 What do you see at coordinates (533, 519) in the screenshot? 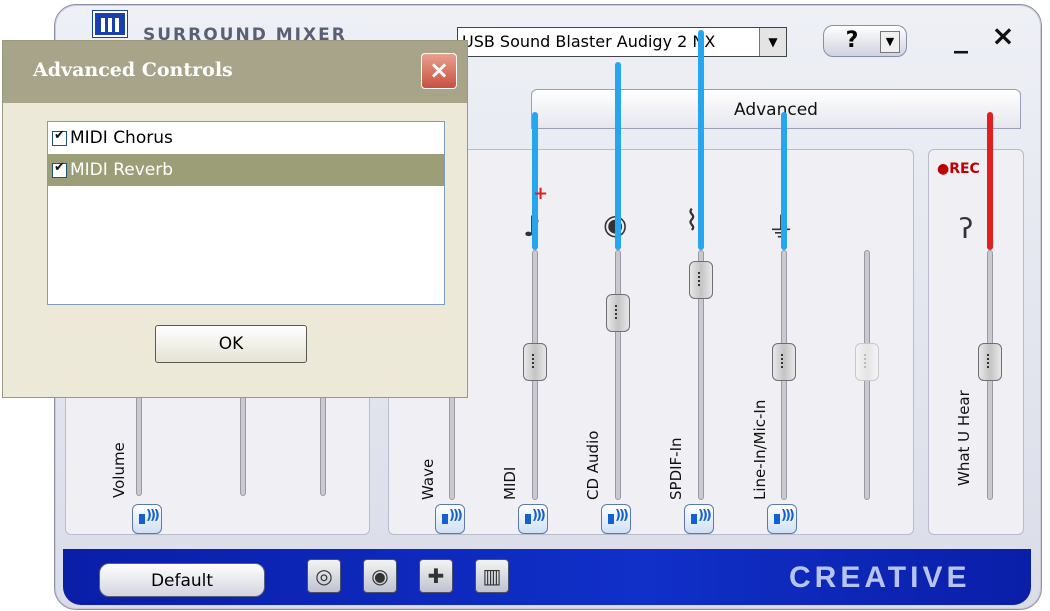
I see `midi-mute-button` at bounding box center [533, 519].